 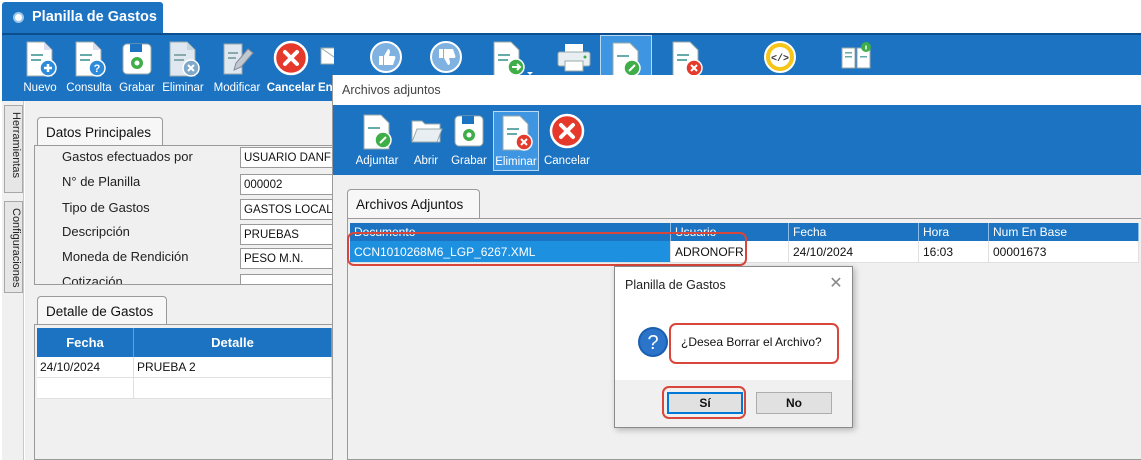 What do you see at coordinates (286, 258) in the screenshot?
I see `moneda-input: PESO M.N.` at bounding box center [286, 258].